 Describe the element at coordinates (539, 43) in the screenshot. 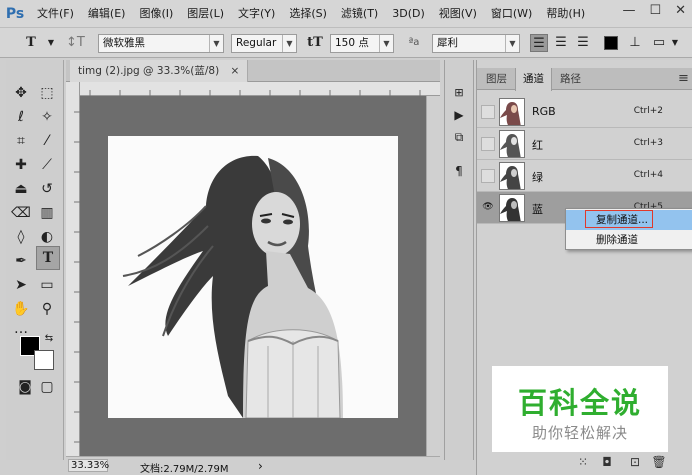

I see `align-left-icon: ☰` at that location.